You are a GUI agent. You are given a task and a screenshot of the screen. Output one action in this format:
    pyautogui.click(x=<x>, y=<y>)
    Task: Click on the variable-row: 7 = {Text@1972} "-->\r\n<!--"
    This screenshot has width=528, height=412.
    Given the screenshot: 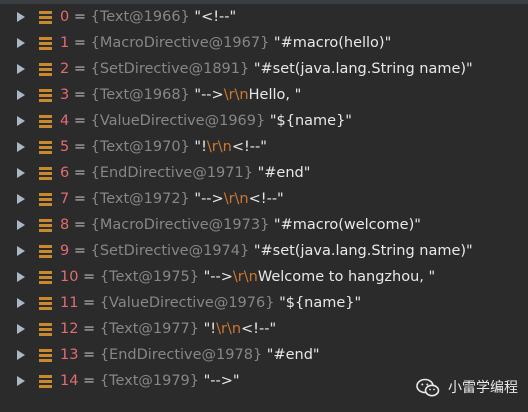 What is the action you would take?
    pyautogui.click(x=264, y=199)
    